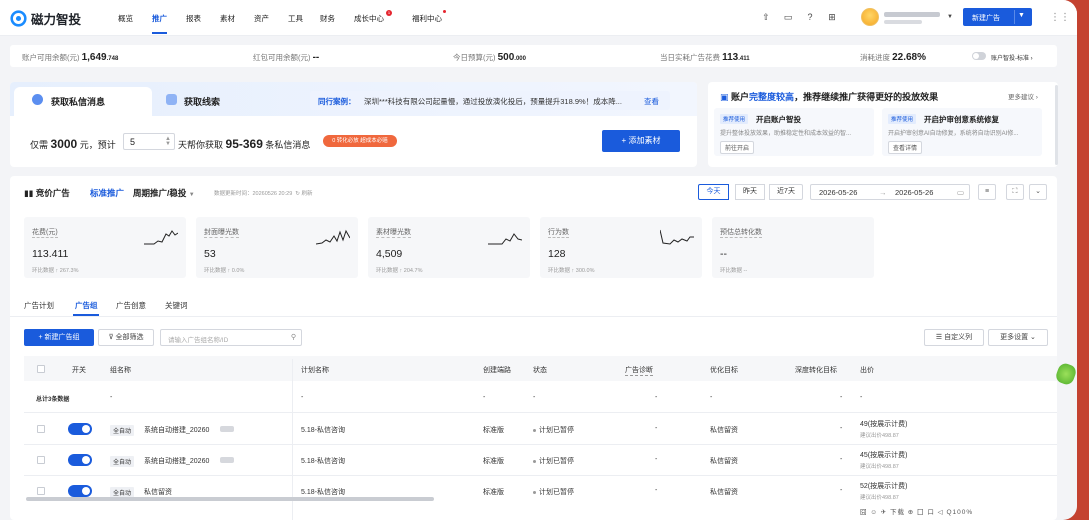 The height and width of the screenshot is (520, 1089). I want to click on bid: 49(按展示计费), so click(883, 424).